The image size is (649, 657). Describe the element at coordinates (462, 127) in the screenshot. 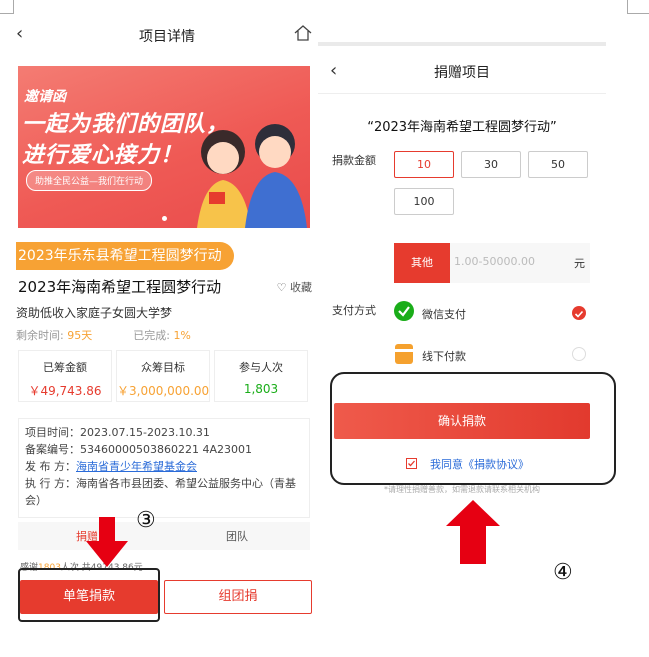

I see `donate-project-name: “2023年海南希望工程圆梦行动”` at that location.